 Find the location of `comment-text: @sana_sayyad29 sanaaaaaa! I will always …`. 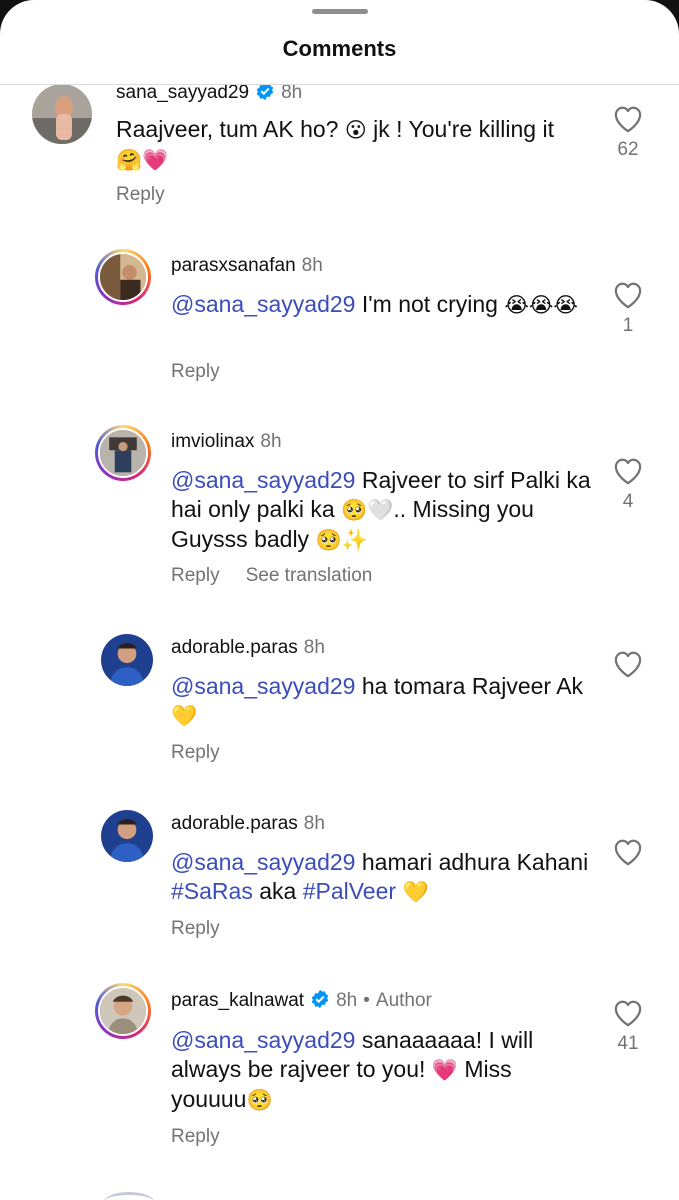

comment-text: @sana_sayyad29 sanaaaaaa! I will always … is located at coordinates (376, 1070).